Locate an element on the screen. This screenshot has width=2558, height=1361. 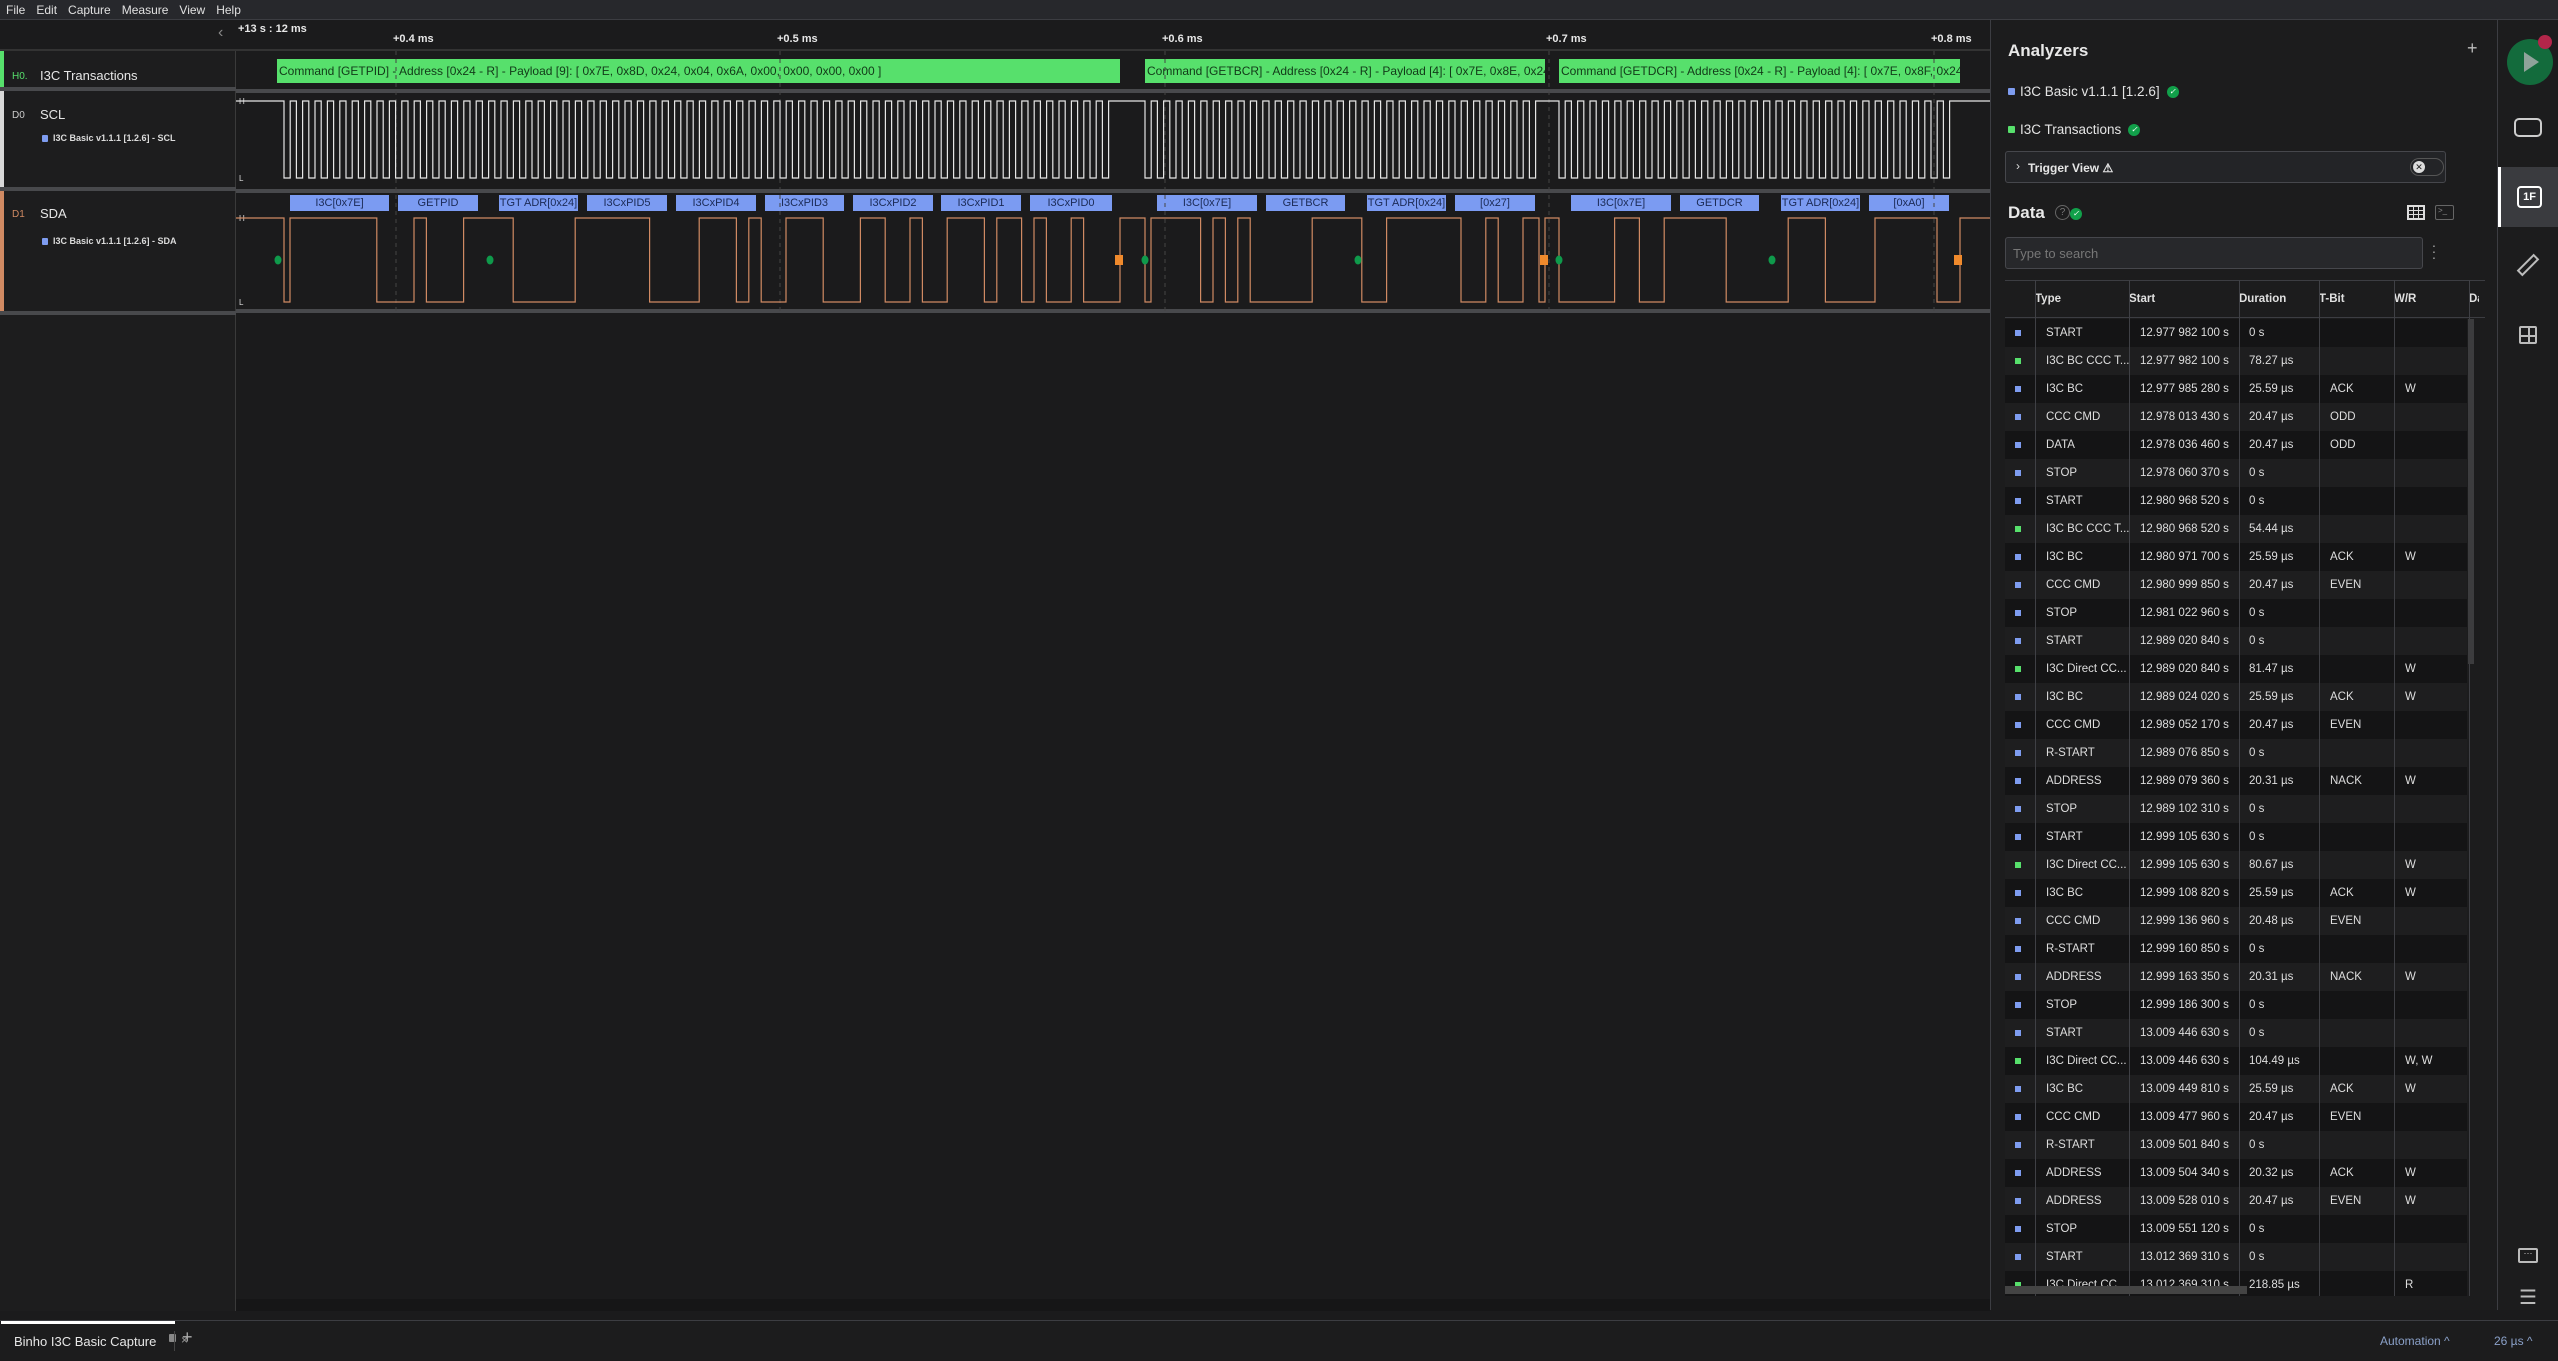
table-row: STOP 12.989 102 310 s 0 s is located at coordinates (2236, 809).